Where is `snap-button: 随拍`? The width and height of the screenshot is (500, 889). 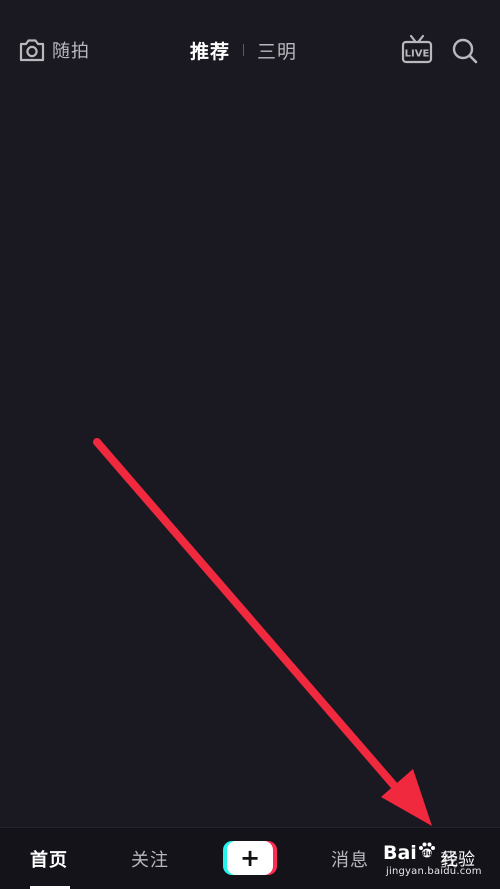 snap-button: 随拍 is located at coordinates (54, 50).